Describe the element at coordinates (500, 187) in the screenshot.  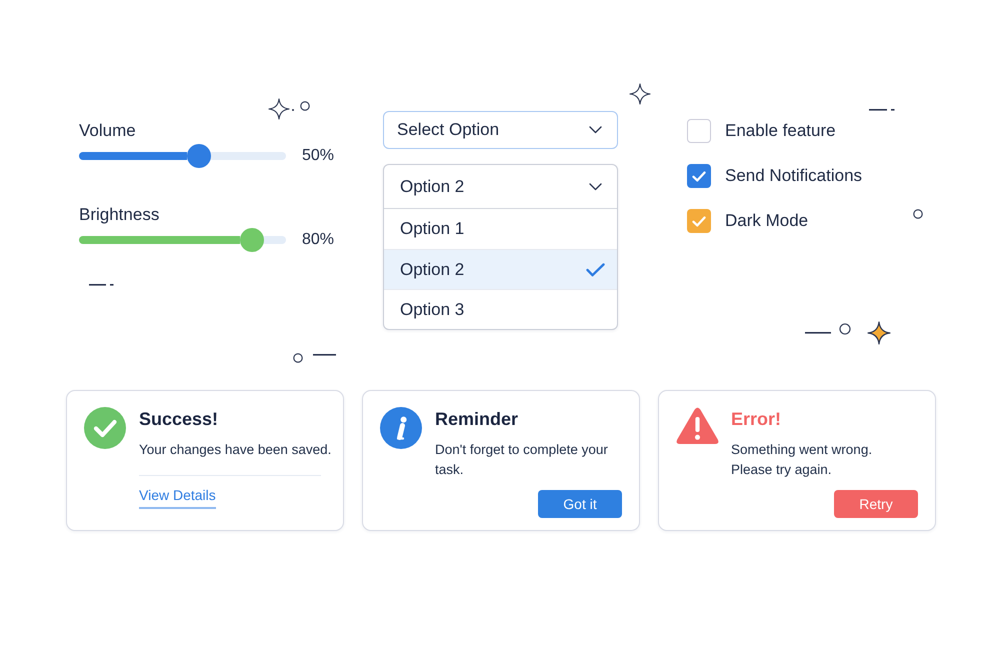
I see `dropdown: Option 2` at that location.